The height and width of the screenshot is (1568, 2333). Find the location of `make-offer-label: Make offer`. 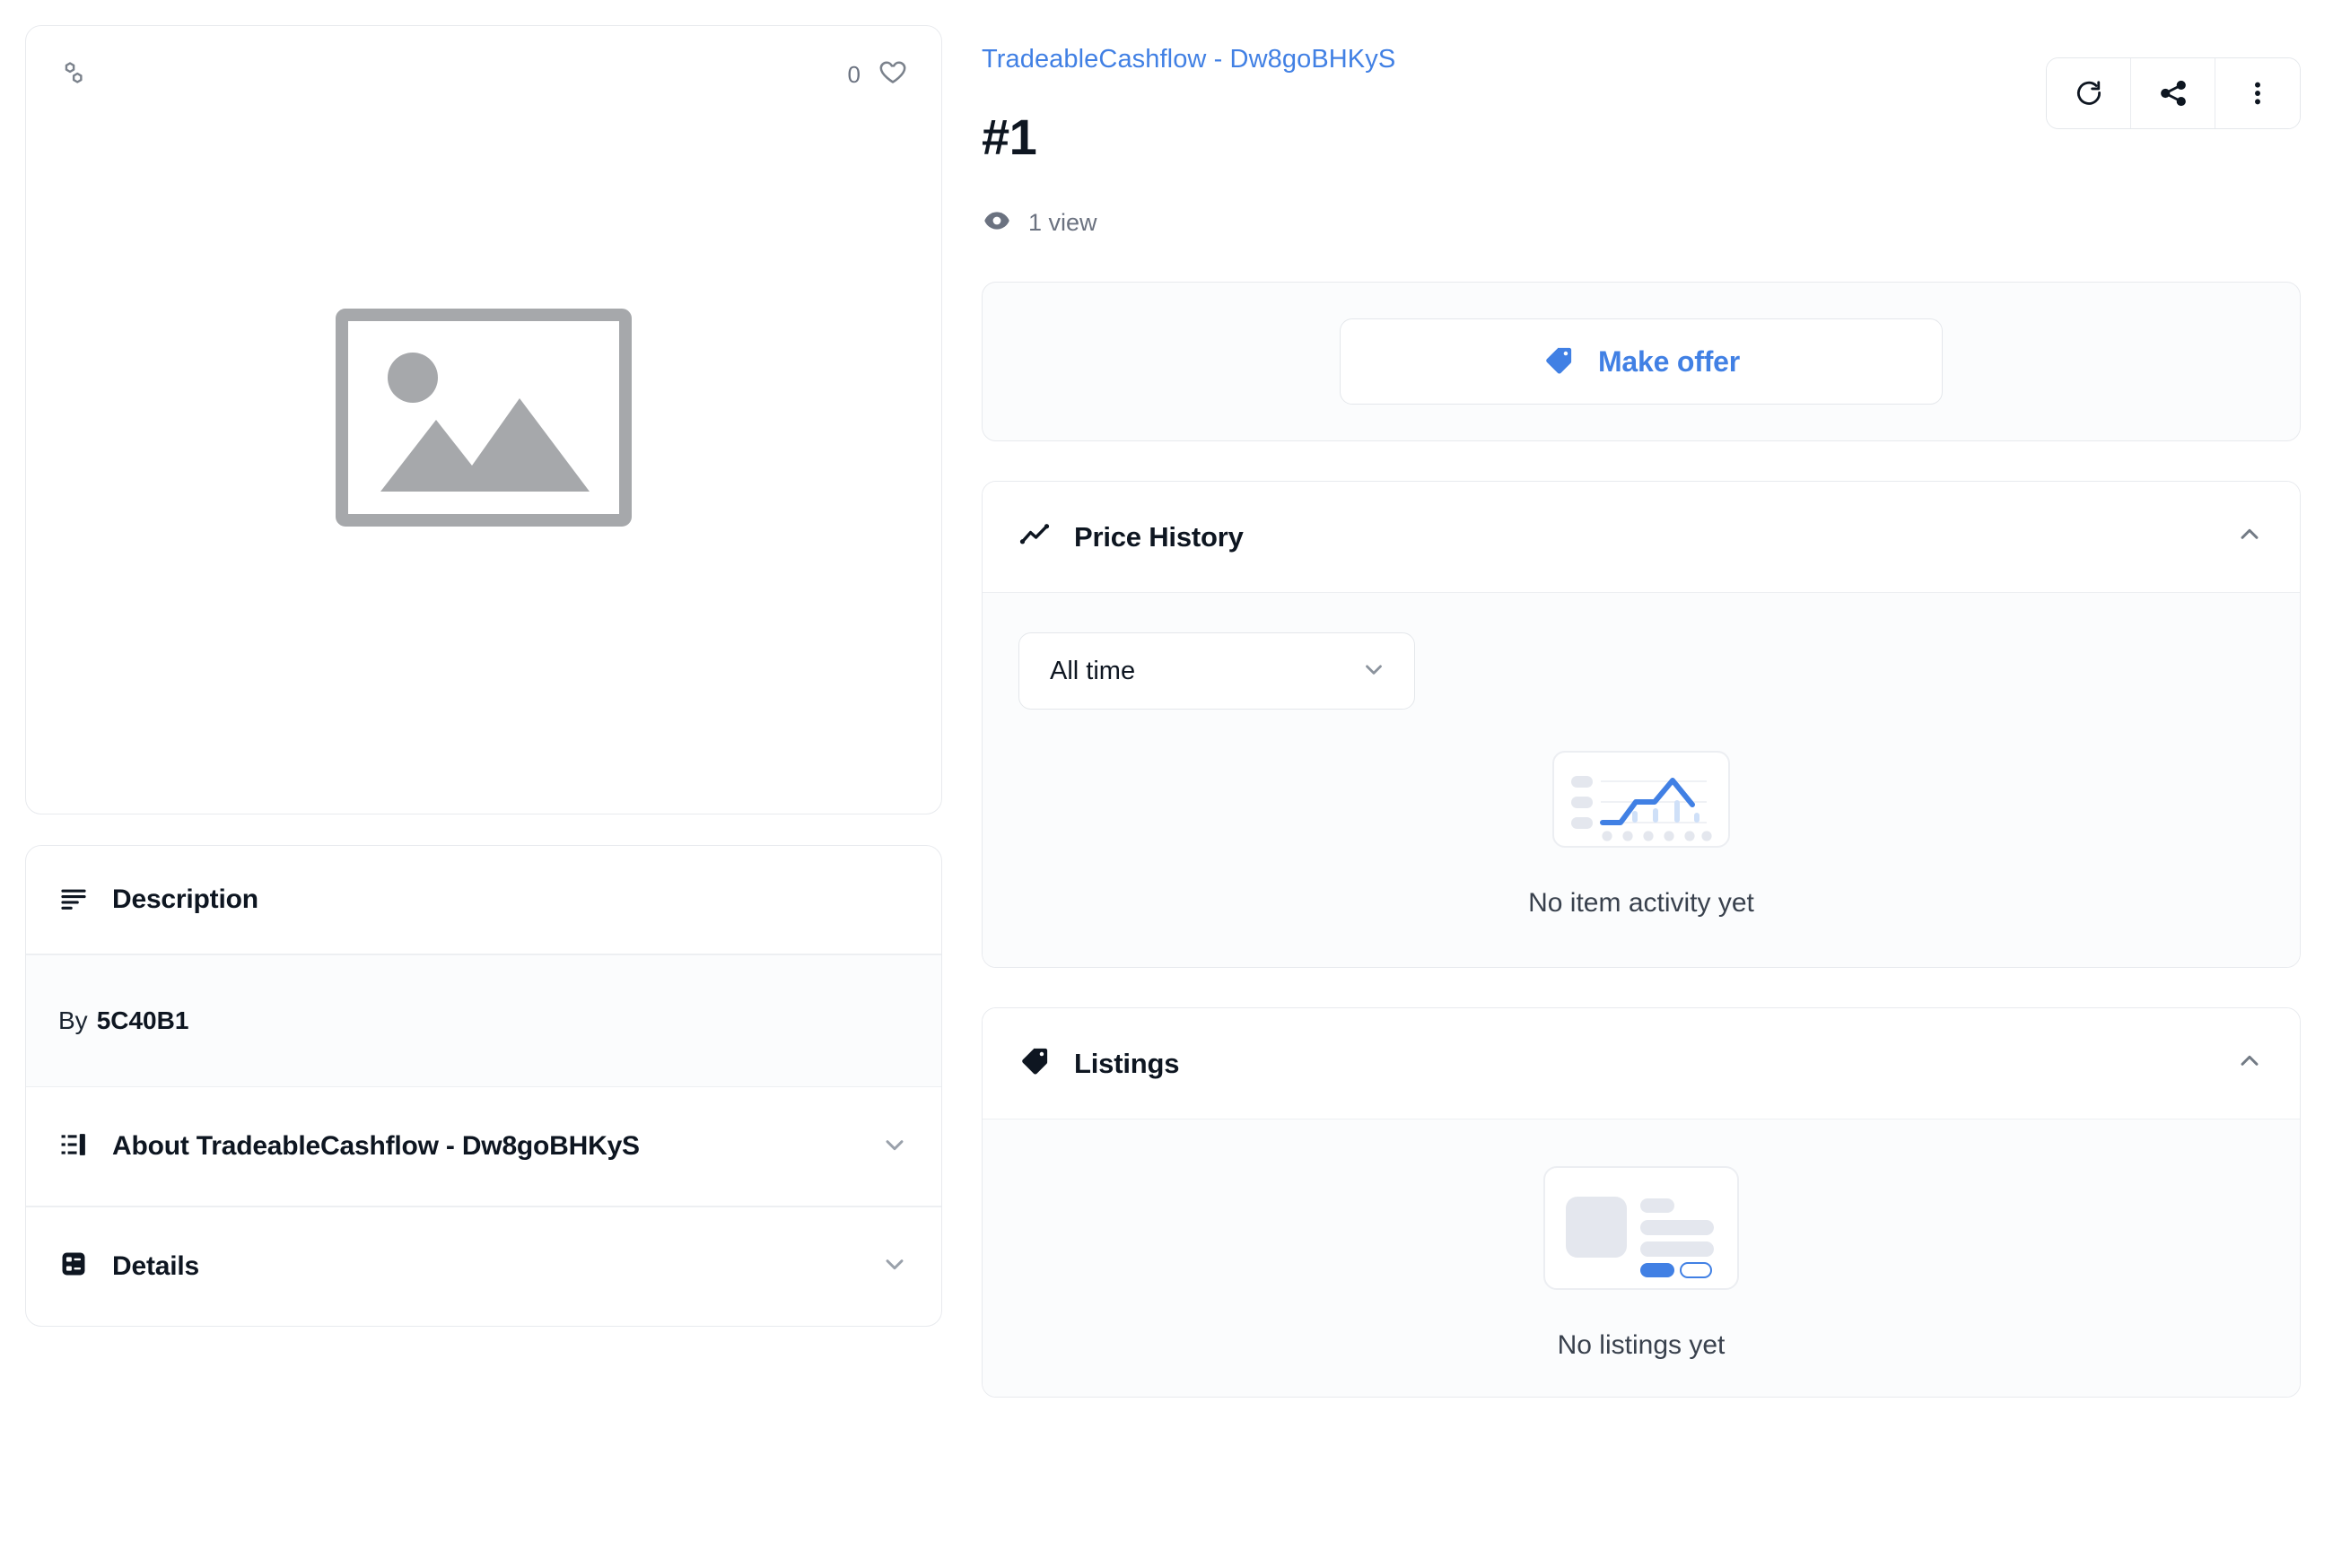

make-offer-label: Make offer is located at coordinates (1669, 361).